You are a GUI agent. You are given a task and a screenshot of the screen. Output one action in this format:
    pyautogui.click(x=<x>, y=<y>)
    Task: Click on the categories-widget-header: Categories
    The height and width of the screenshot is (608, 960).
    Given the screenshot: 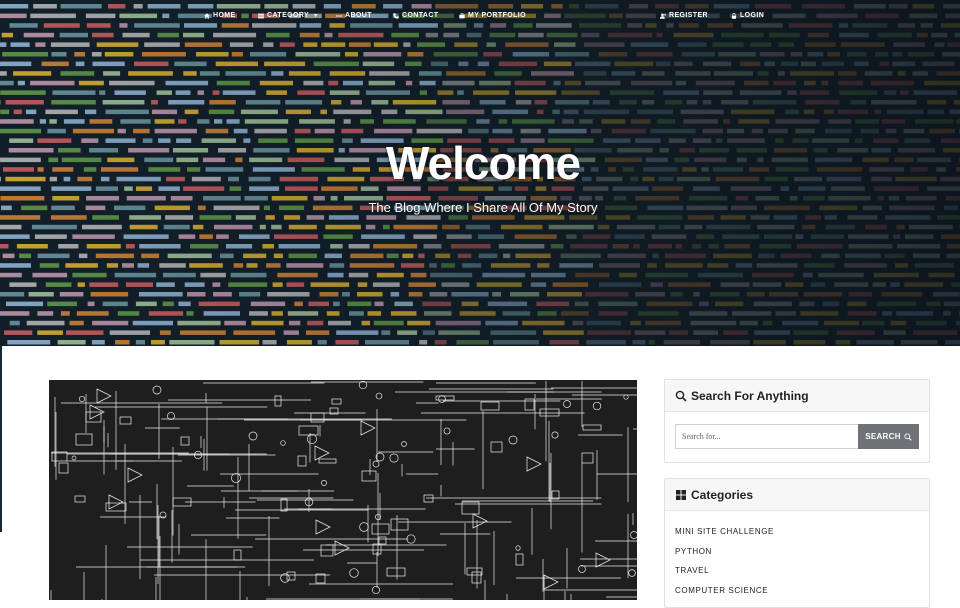 What is the action you would take?
    pyautogui.click(x=797, y=495)
    